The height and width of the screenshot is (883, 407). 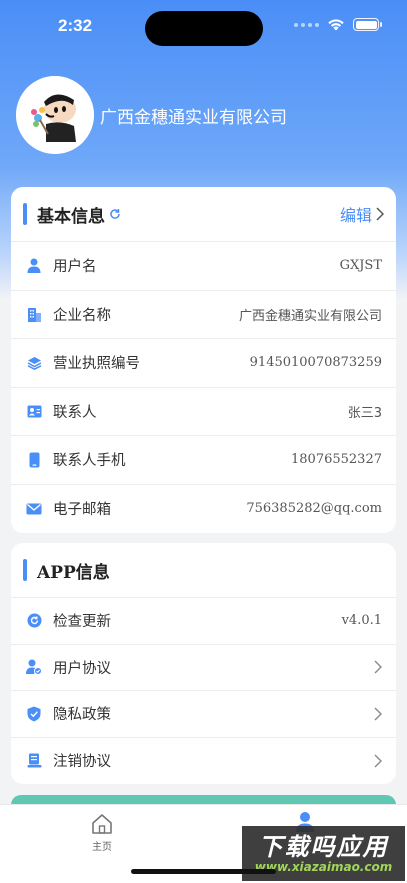 I want to click on building-icon, so click(x=34, y=314).